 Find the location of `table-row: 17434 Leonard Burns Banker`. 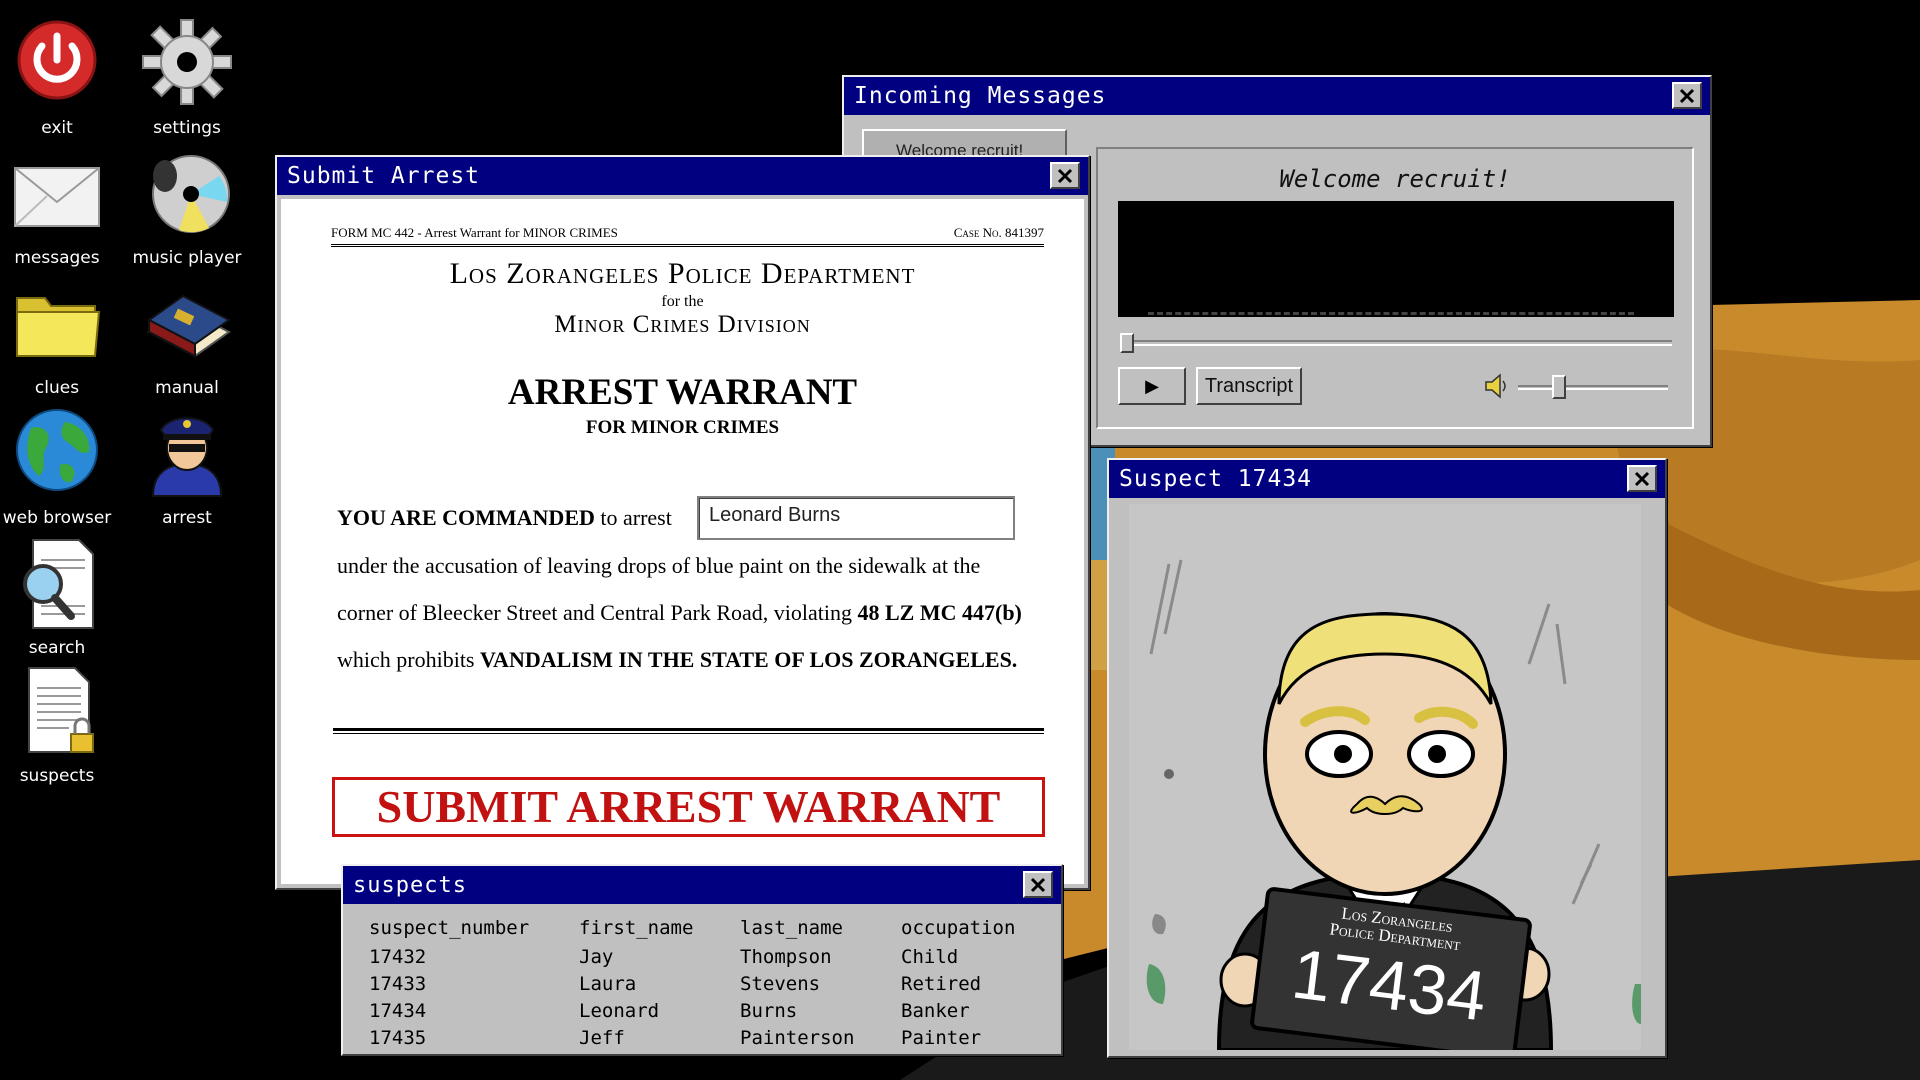

table-row: 17434 Leonard Burns Banker is located at coordinates (710, 1011).